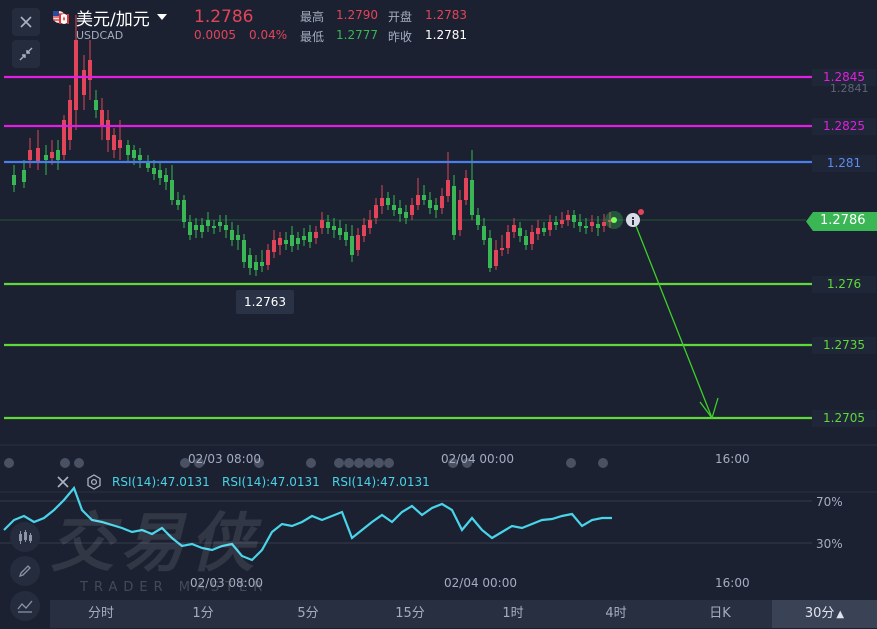 This screenshot has width=877, height=629. Describe the element at coordinates (25, 571) in the screenshot. I see `draw-tool-button` at that location.